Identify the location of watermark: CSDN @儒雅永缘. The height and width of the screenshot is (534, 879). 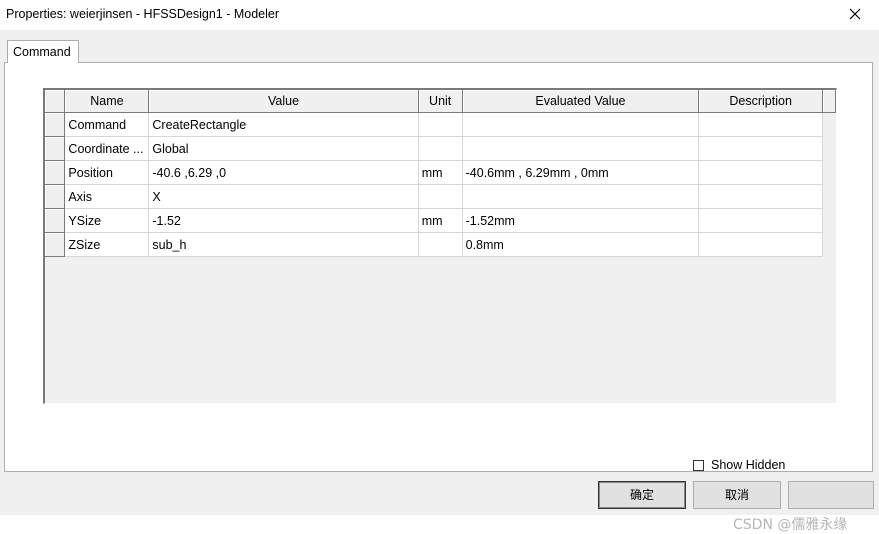
(790, 525).